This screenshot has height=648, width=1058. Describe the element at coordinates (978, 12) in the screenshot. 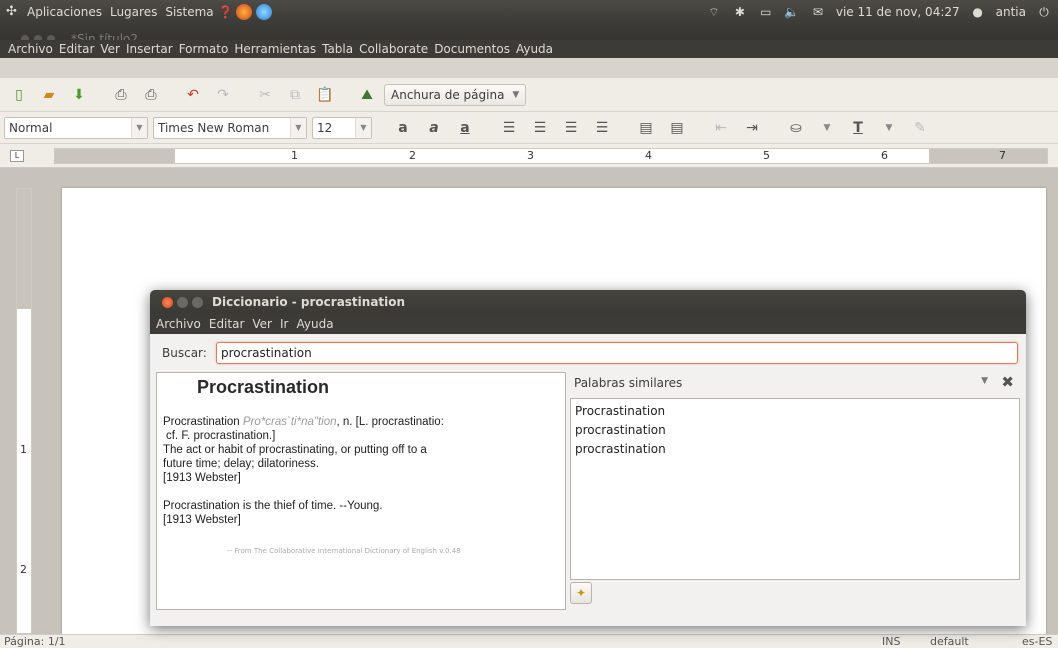

I see `user-status-icon: ●` at that location.